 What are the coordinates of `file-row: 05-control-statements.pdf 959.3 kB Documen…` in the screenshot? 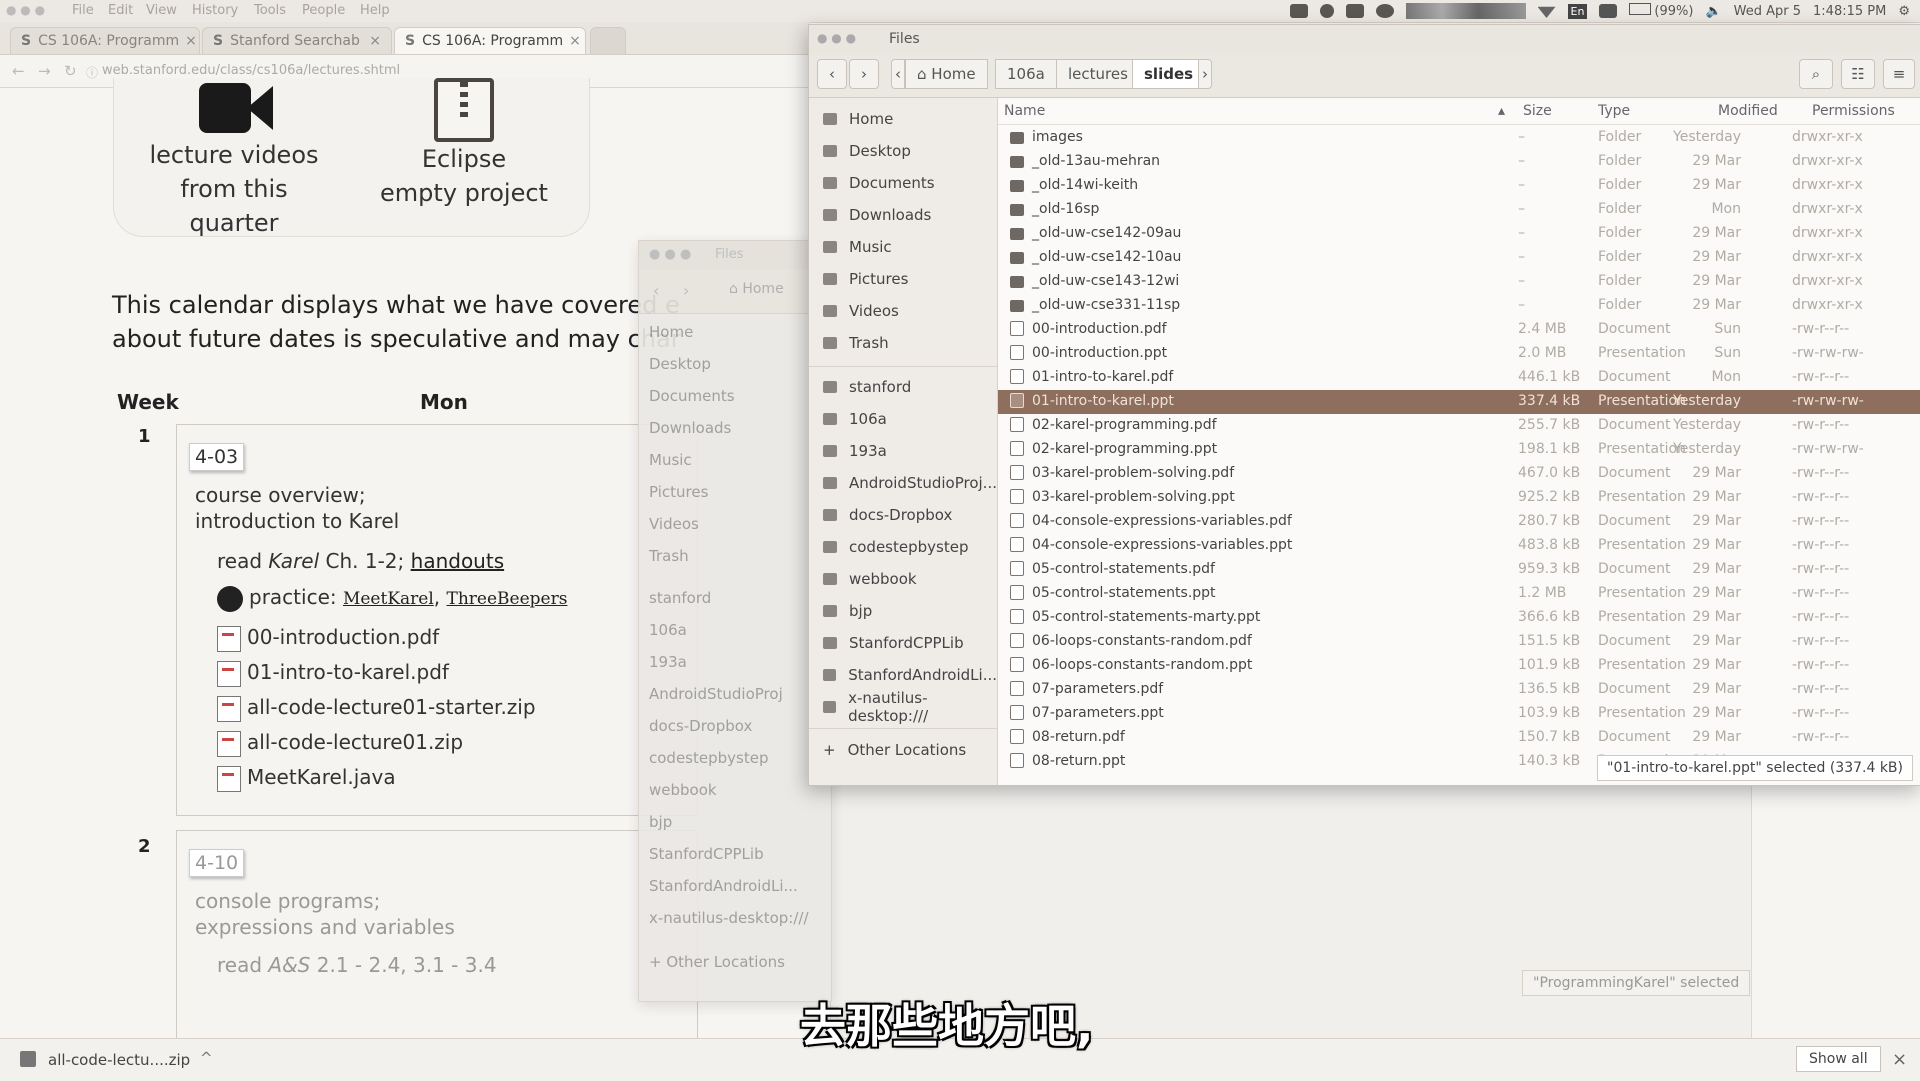 It's located at (1459, 570).